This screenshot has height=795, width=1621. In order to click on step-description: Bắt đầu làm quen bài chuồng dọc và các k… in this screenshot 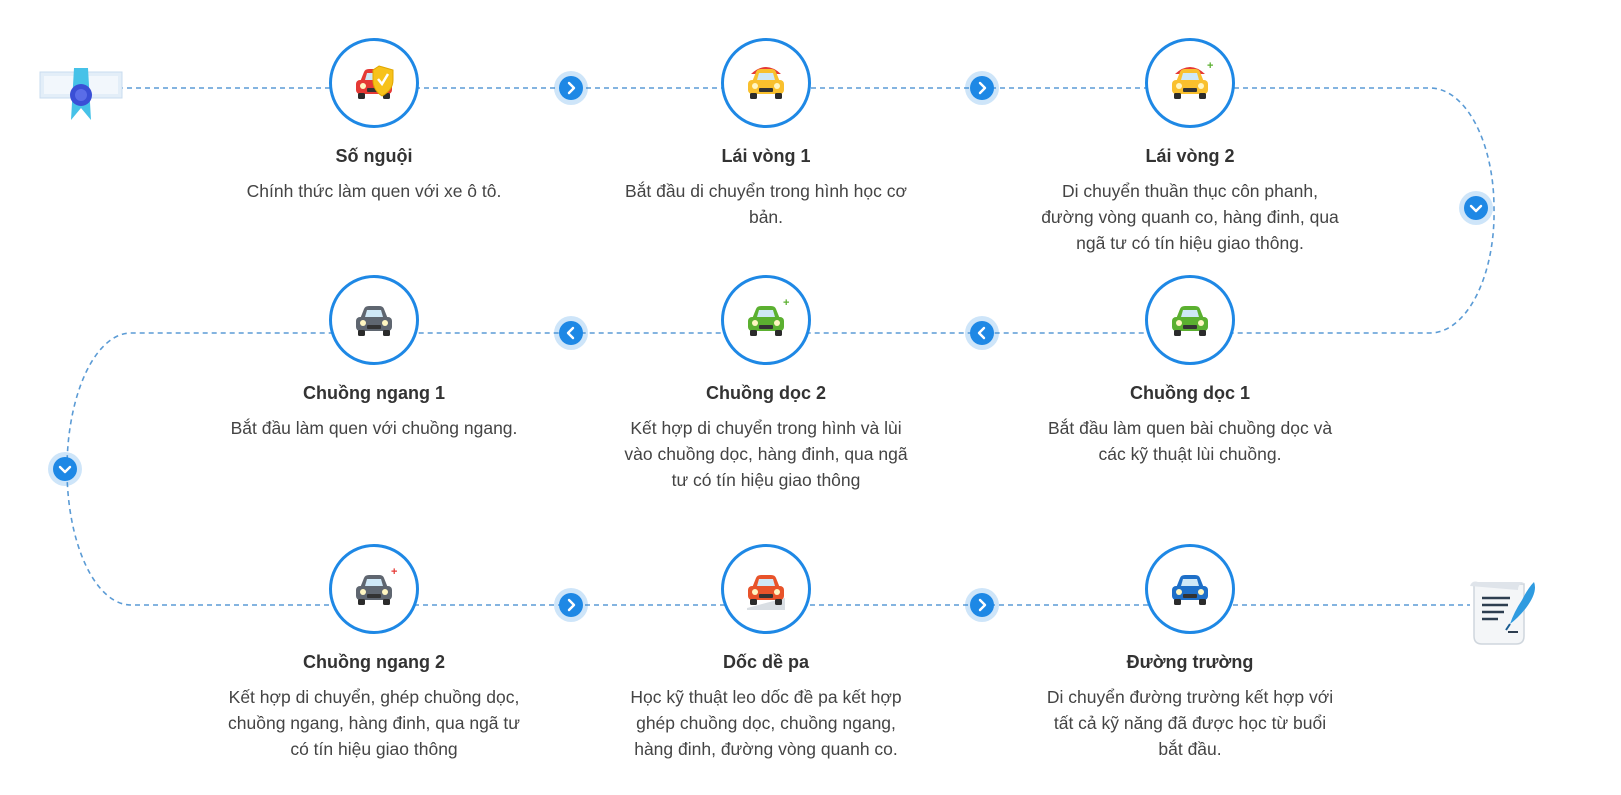, I will do `click(1190, 441)`.